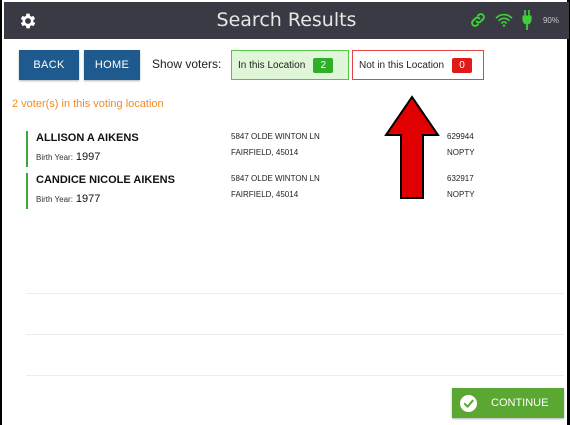  Describe the element at coordinates (88, 104) in the screenshot. I see `voter-count-summary: 2 voter(s) in this voting location` at that location.